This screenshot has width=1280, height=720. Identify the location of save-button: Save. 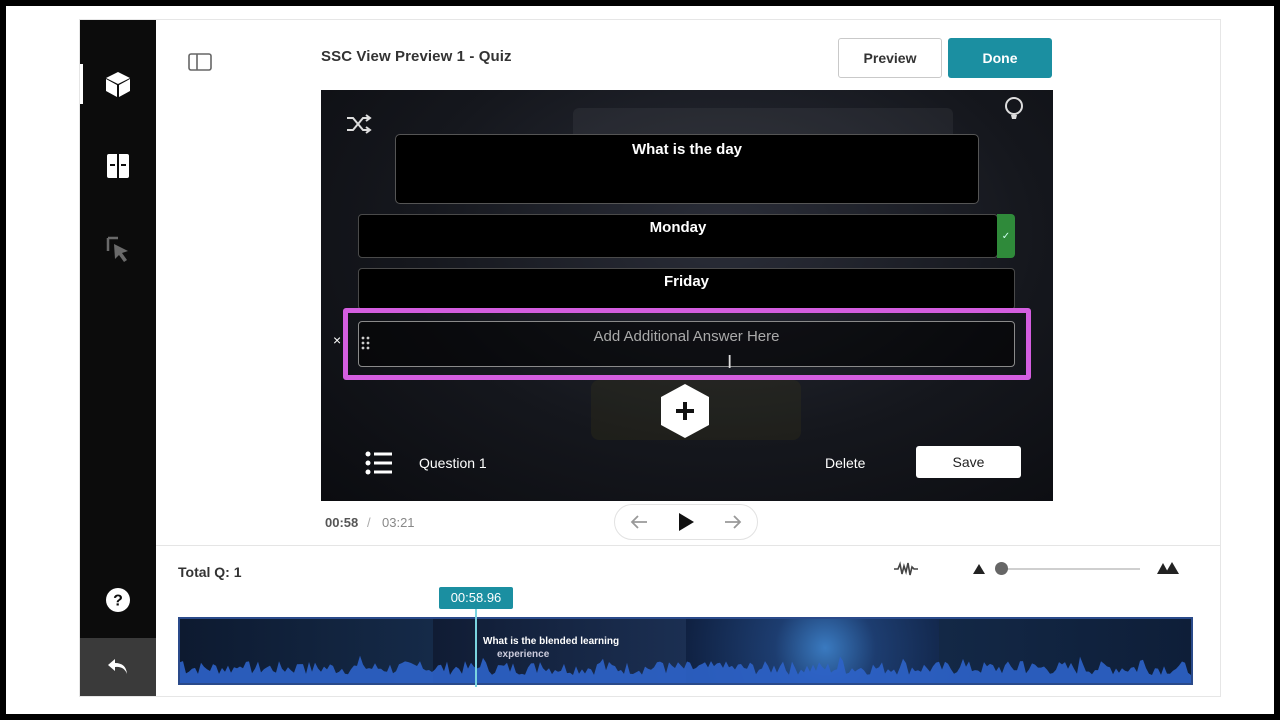
(968, 462).